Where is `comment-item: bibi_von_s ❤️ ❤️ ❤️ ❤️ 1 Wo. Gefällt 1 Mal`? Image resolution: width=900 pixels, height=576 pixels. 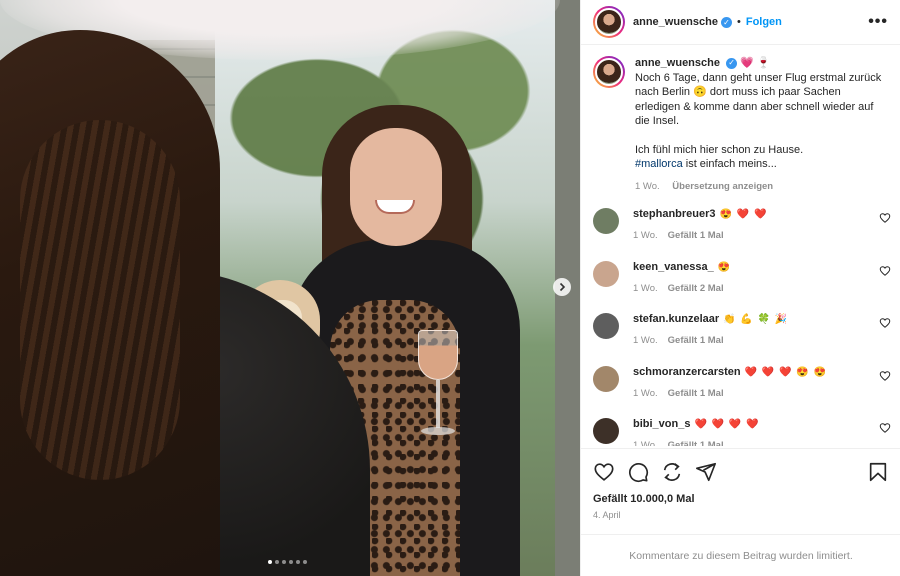
comment-item: bibi_von_s ❤️ ❤️ ❤️ ❤️ 1 Wo. Gefällt 1 Mal is located at coordinates (740, 430).